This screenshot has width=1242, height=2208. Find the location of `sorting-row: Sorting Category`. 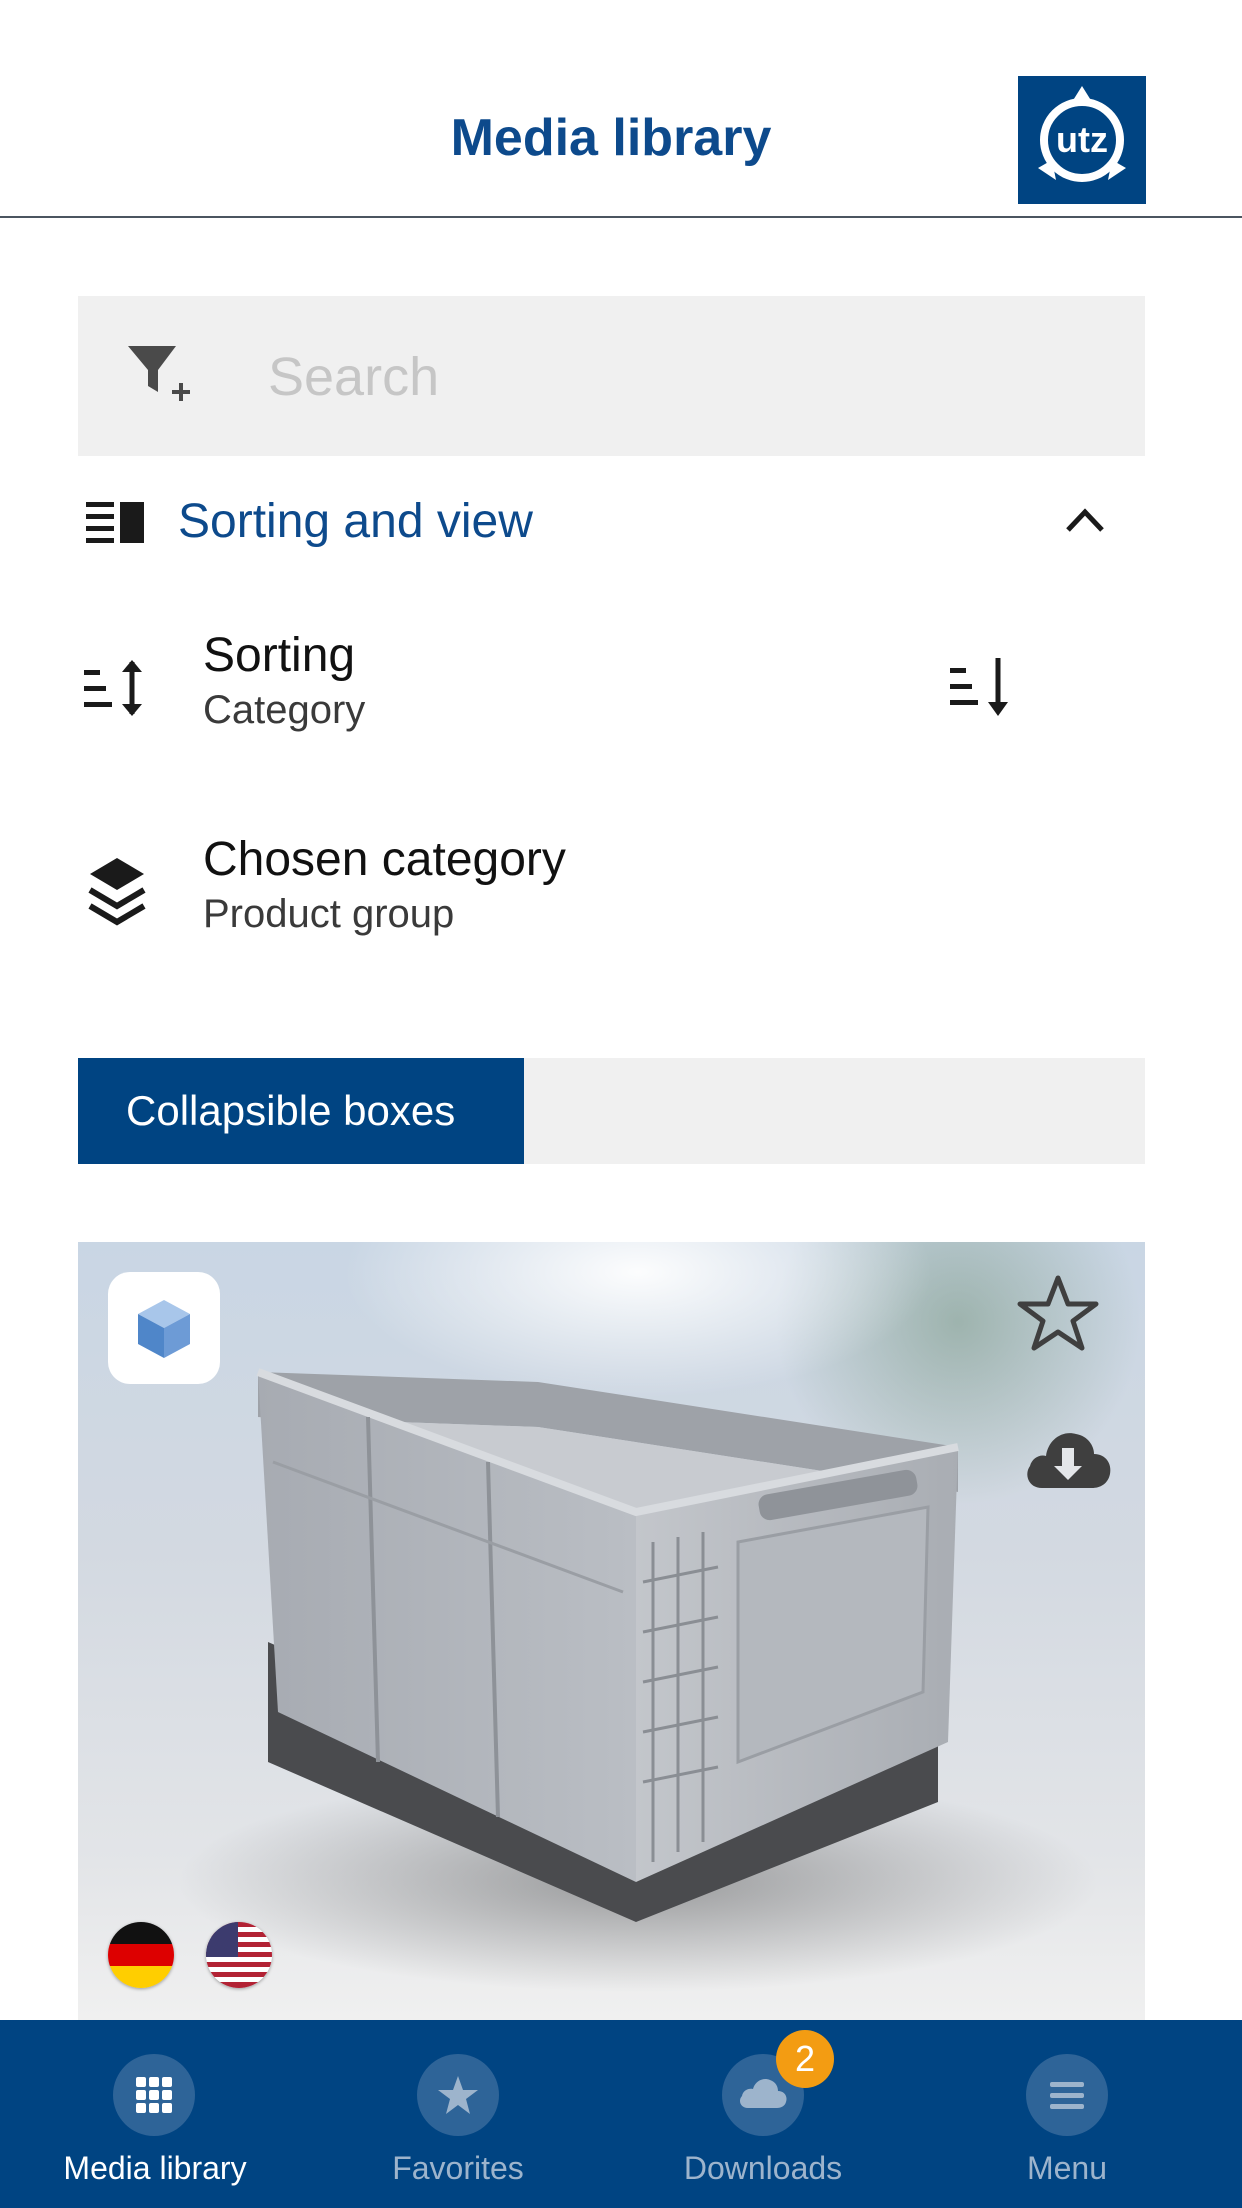

sorting-row: Sorting Category is located at coordinates (611, 698).